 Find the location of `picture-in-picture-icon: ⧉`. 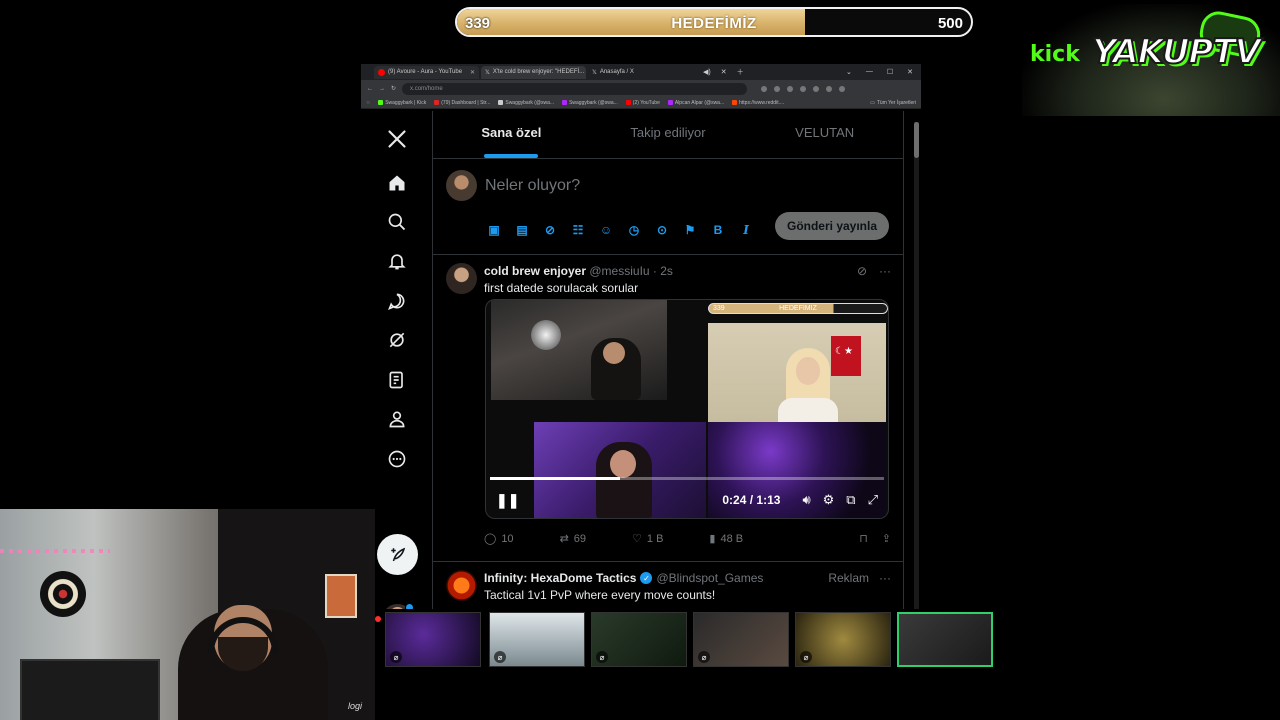

picture-in-picture-icon: ⧉ is located at coordinates (850, 500).